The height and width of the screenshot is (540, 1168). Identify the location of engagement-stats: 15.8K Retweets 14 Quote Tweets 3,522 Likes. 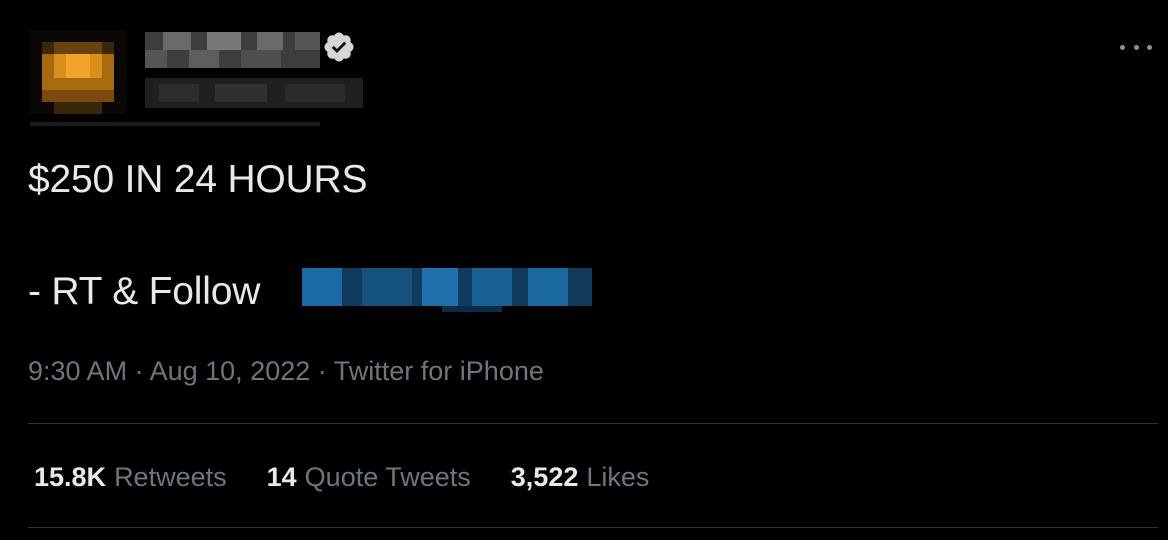
(361, 477).